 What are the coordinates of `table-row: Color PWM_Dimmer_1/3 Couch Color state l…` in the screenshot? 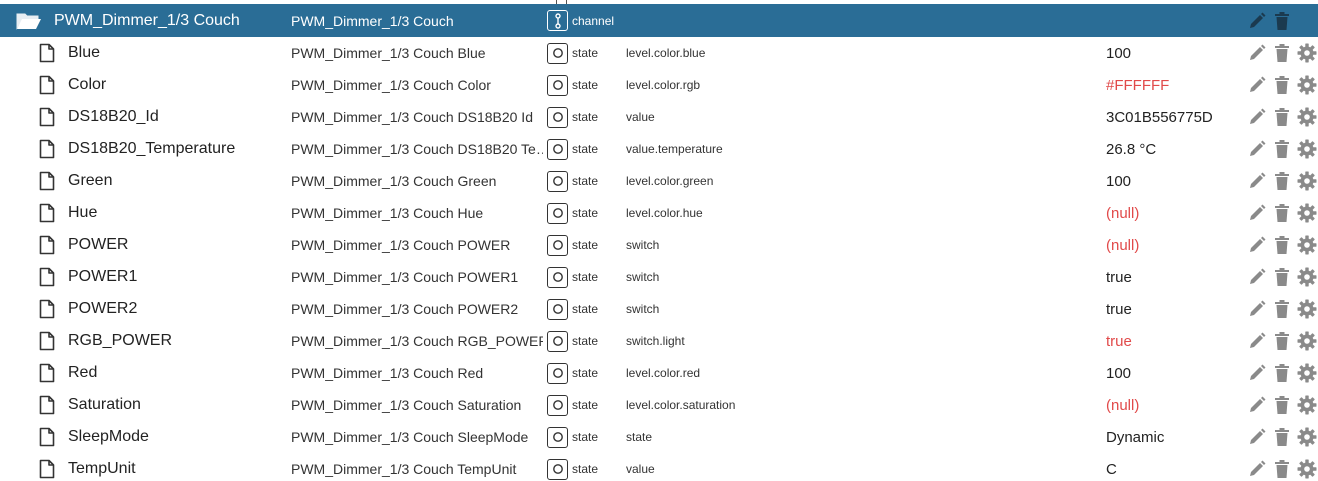 It's located at (659, 85).